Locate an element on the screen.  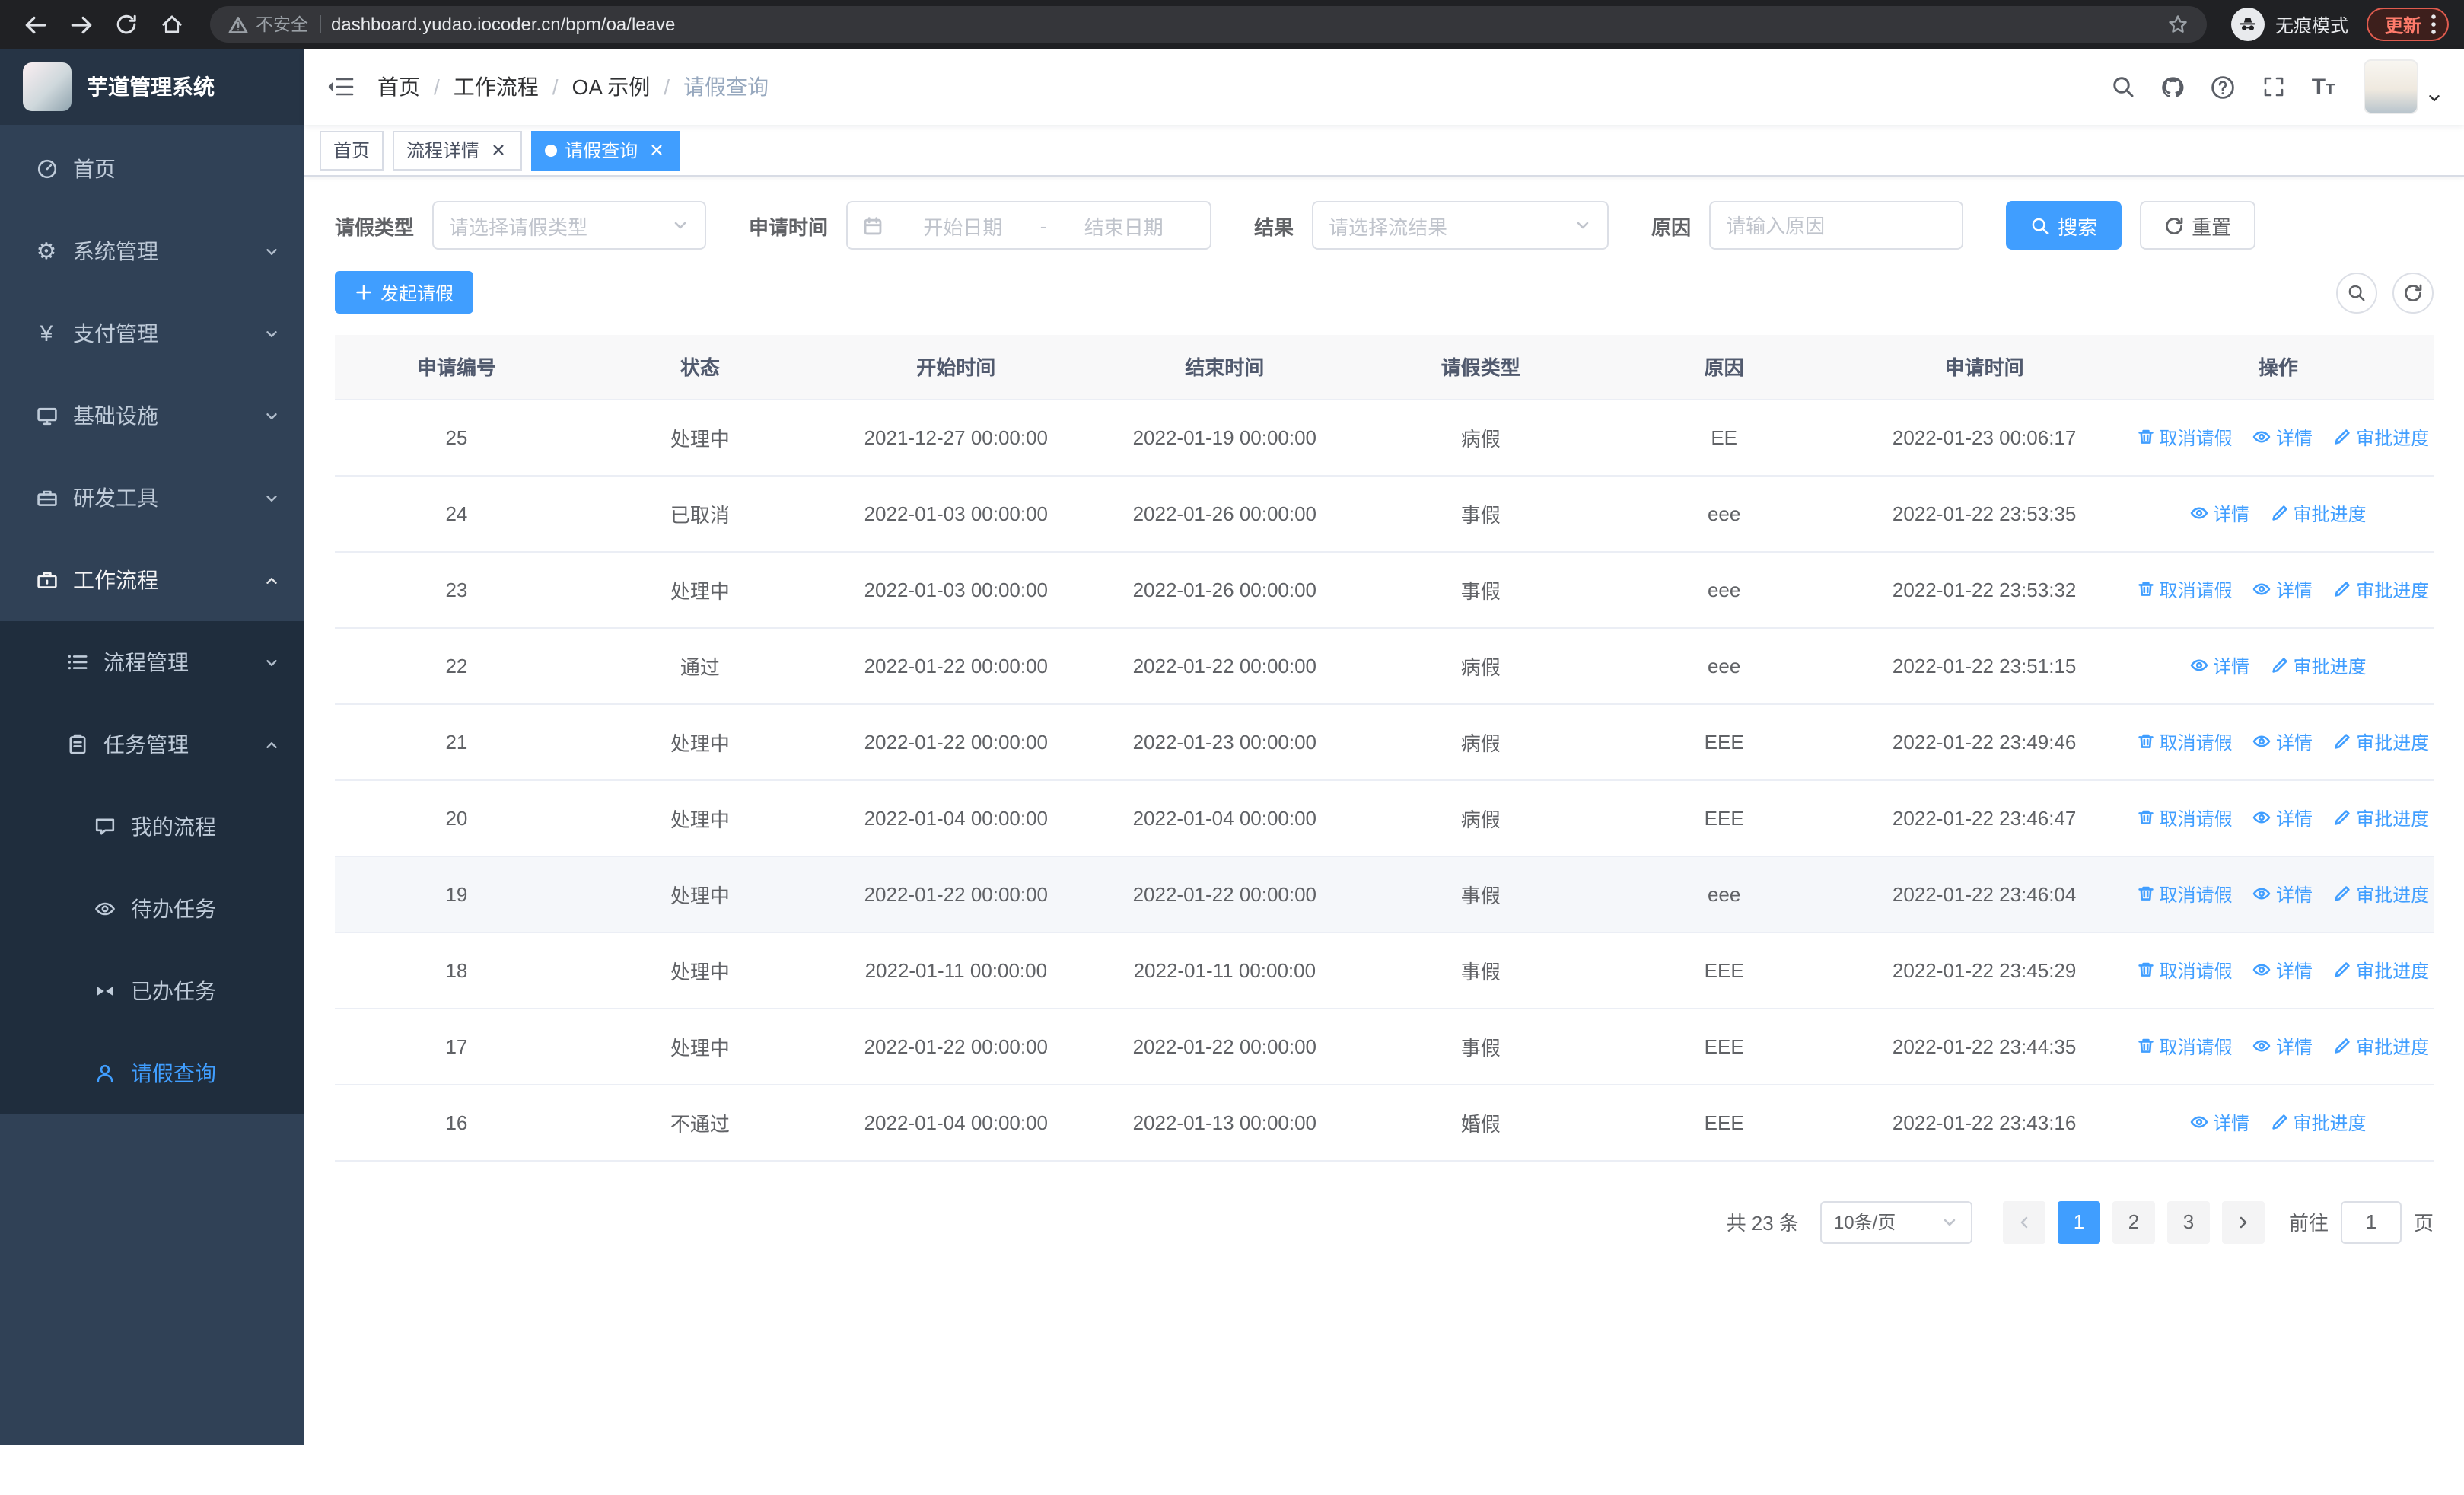
sidebar-item-payment: ¥ 支付管理 is located at coordinates (152, 333).